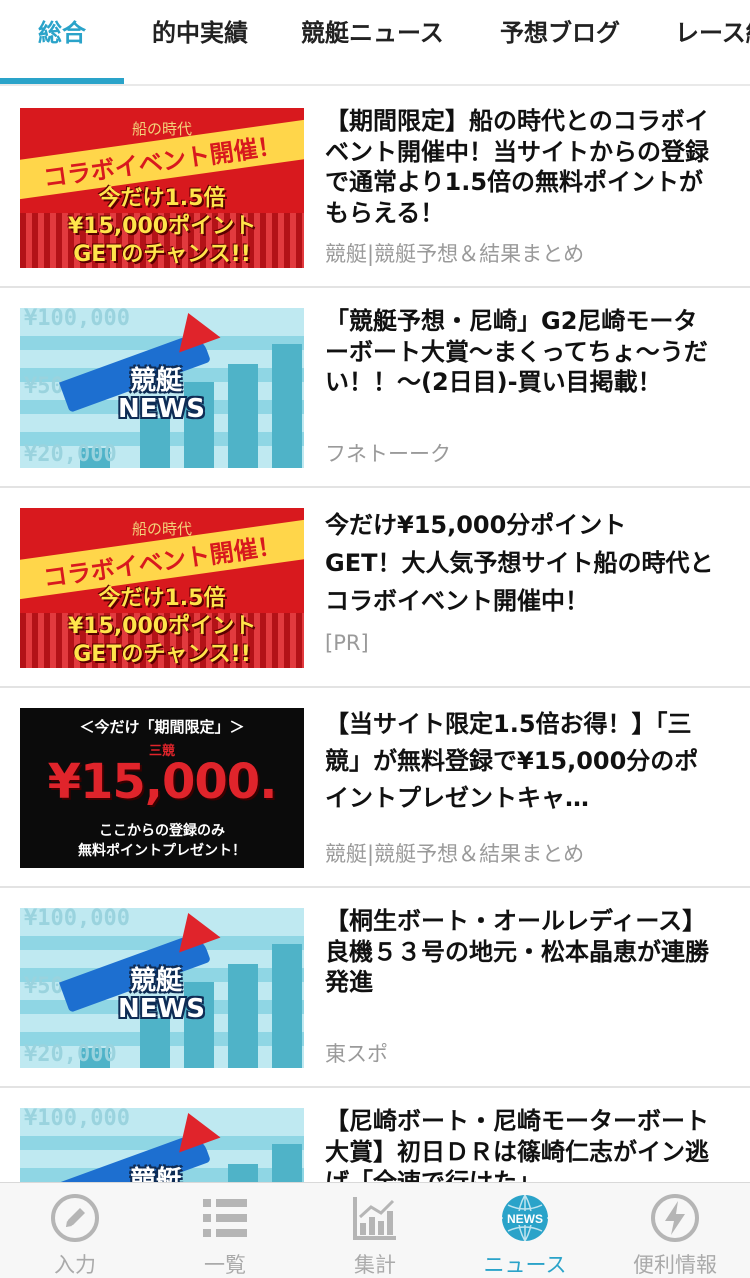 The width and height of the screenshot is (750, 1278). I want to click on tab-general: 総合, so click(62, 40).